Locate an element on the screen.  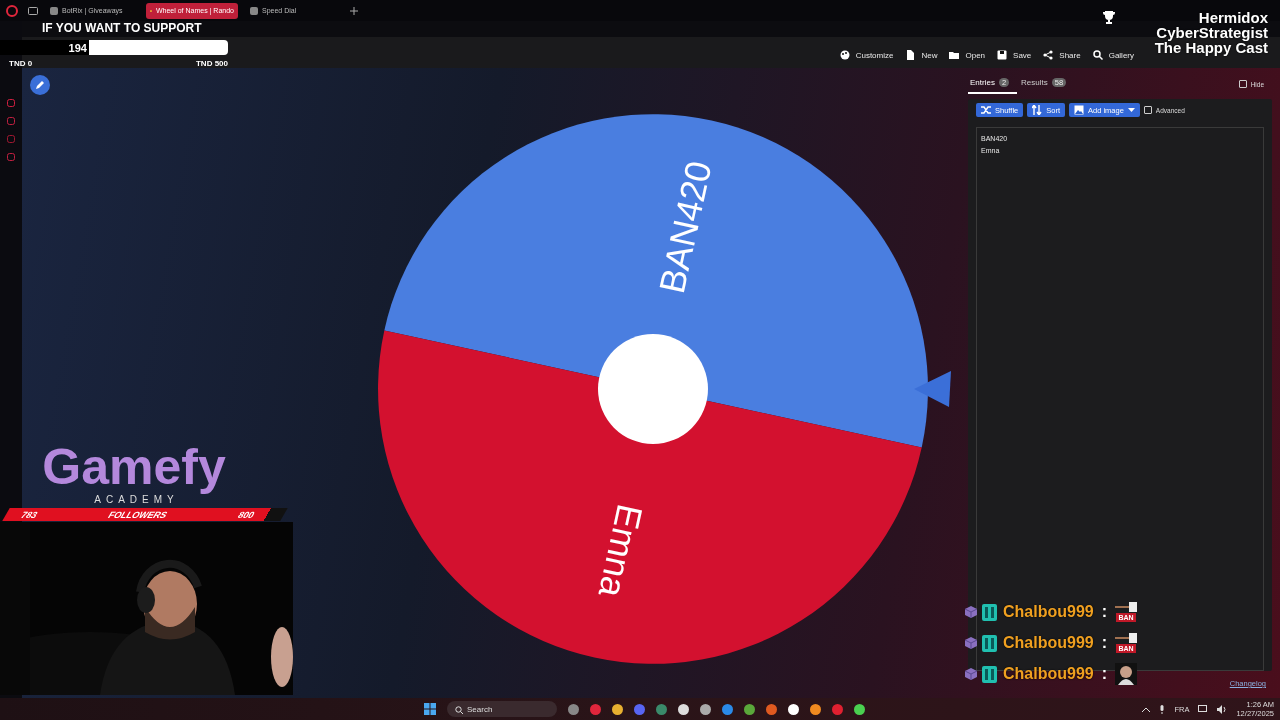
tab-label: Entries is located at coordinates (982, 82).